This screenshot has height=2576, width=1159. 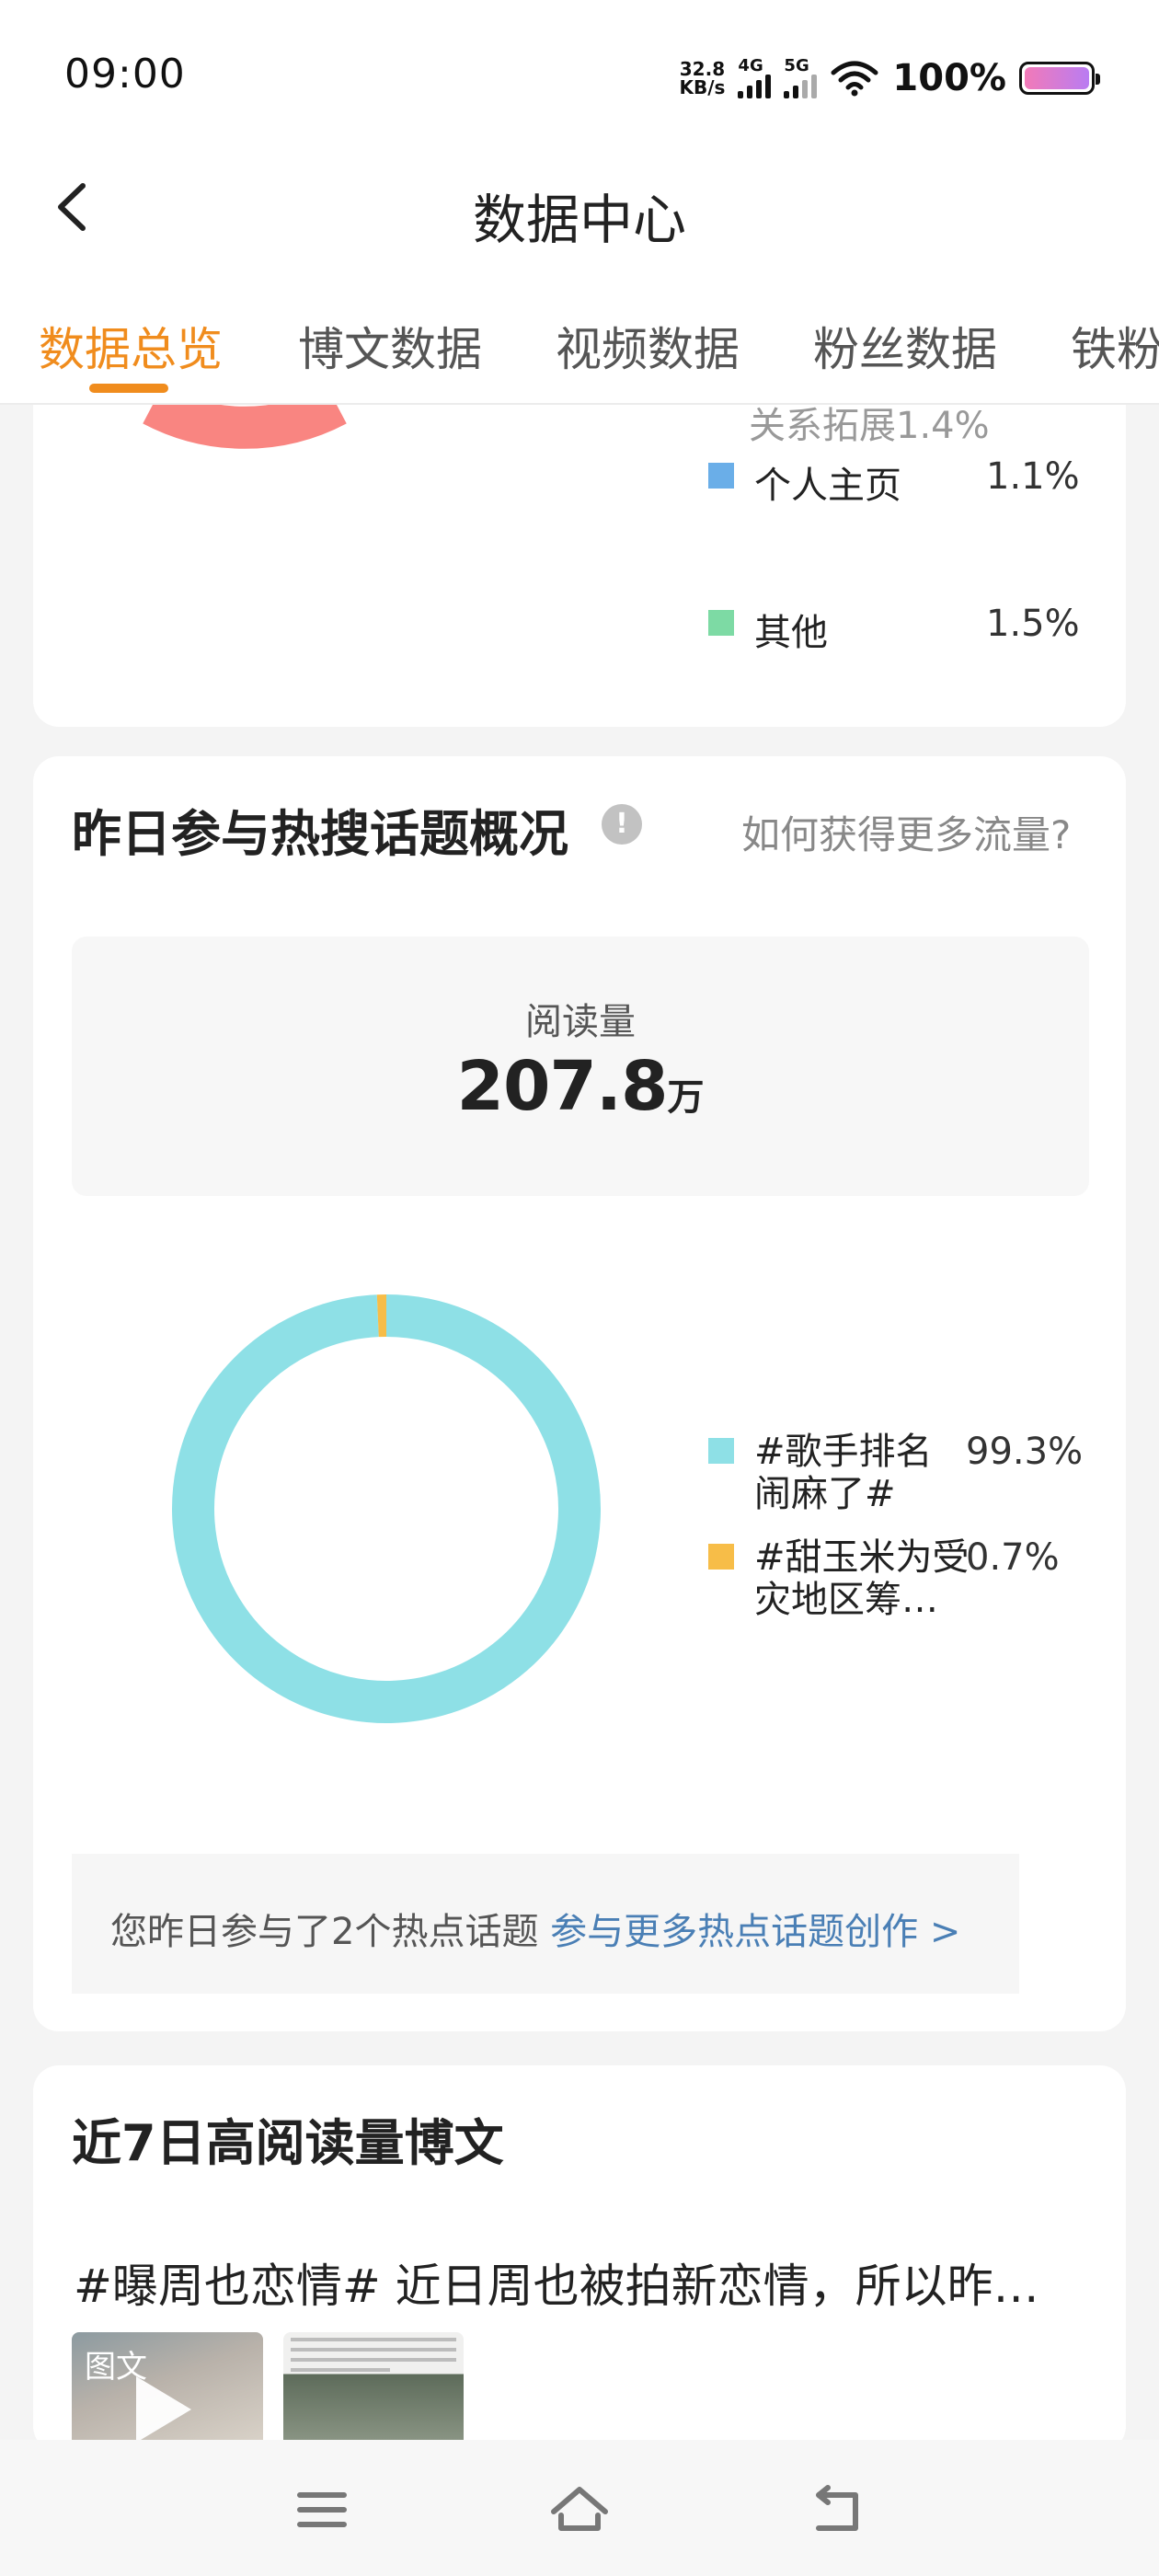 I want to click on legend-pct: 1.5%, so click(x=1033, y=624).